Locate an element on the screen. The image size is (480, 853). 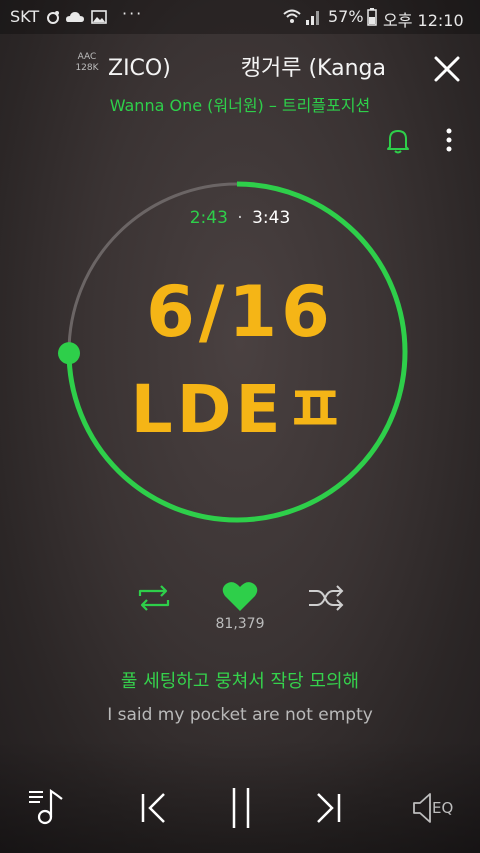
seek-handle is located at coordinates (69, 353).